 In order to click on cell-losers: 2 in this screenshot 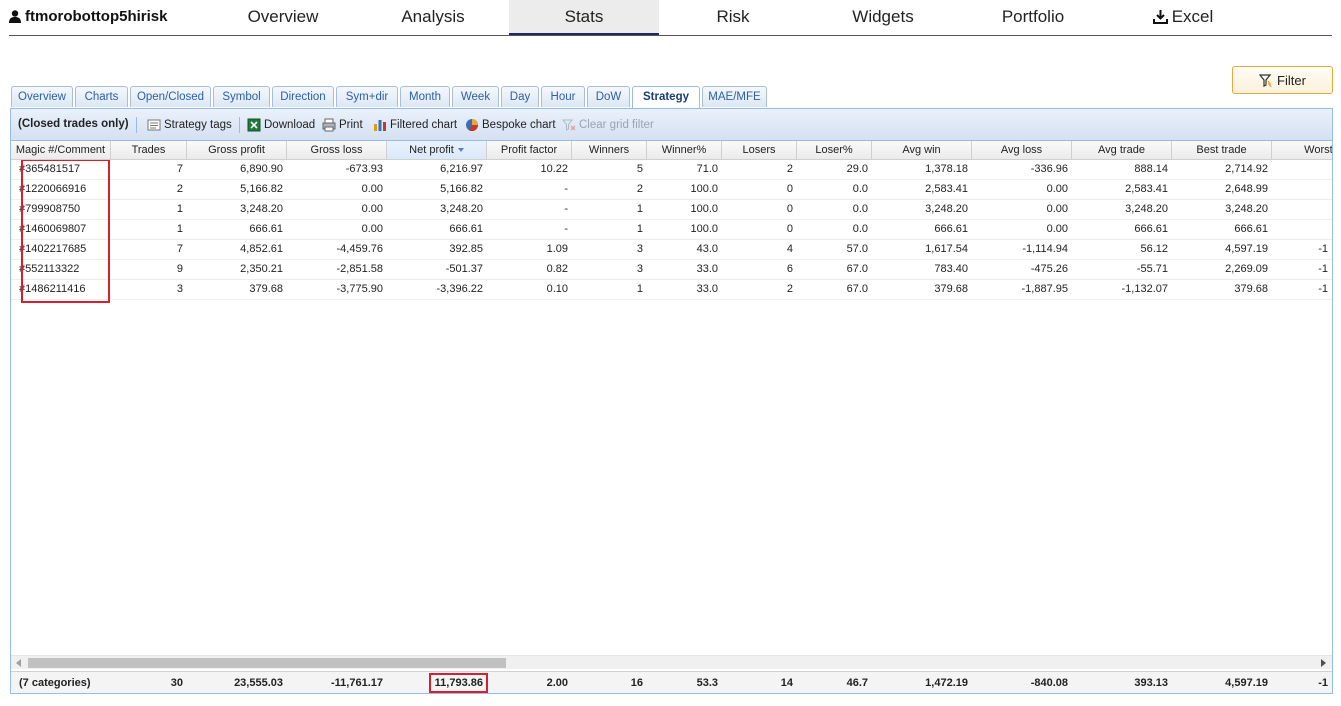, I will do `click(789, 169)`.